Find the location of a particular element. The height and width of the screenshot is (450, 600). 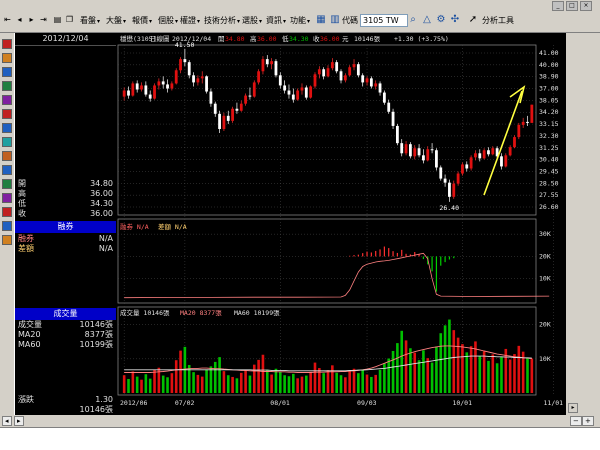

price-tick-label: 38.05 is located at coordinates (549, 100).